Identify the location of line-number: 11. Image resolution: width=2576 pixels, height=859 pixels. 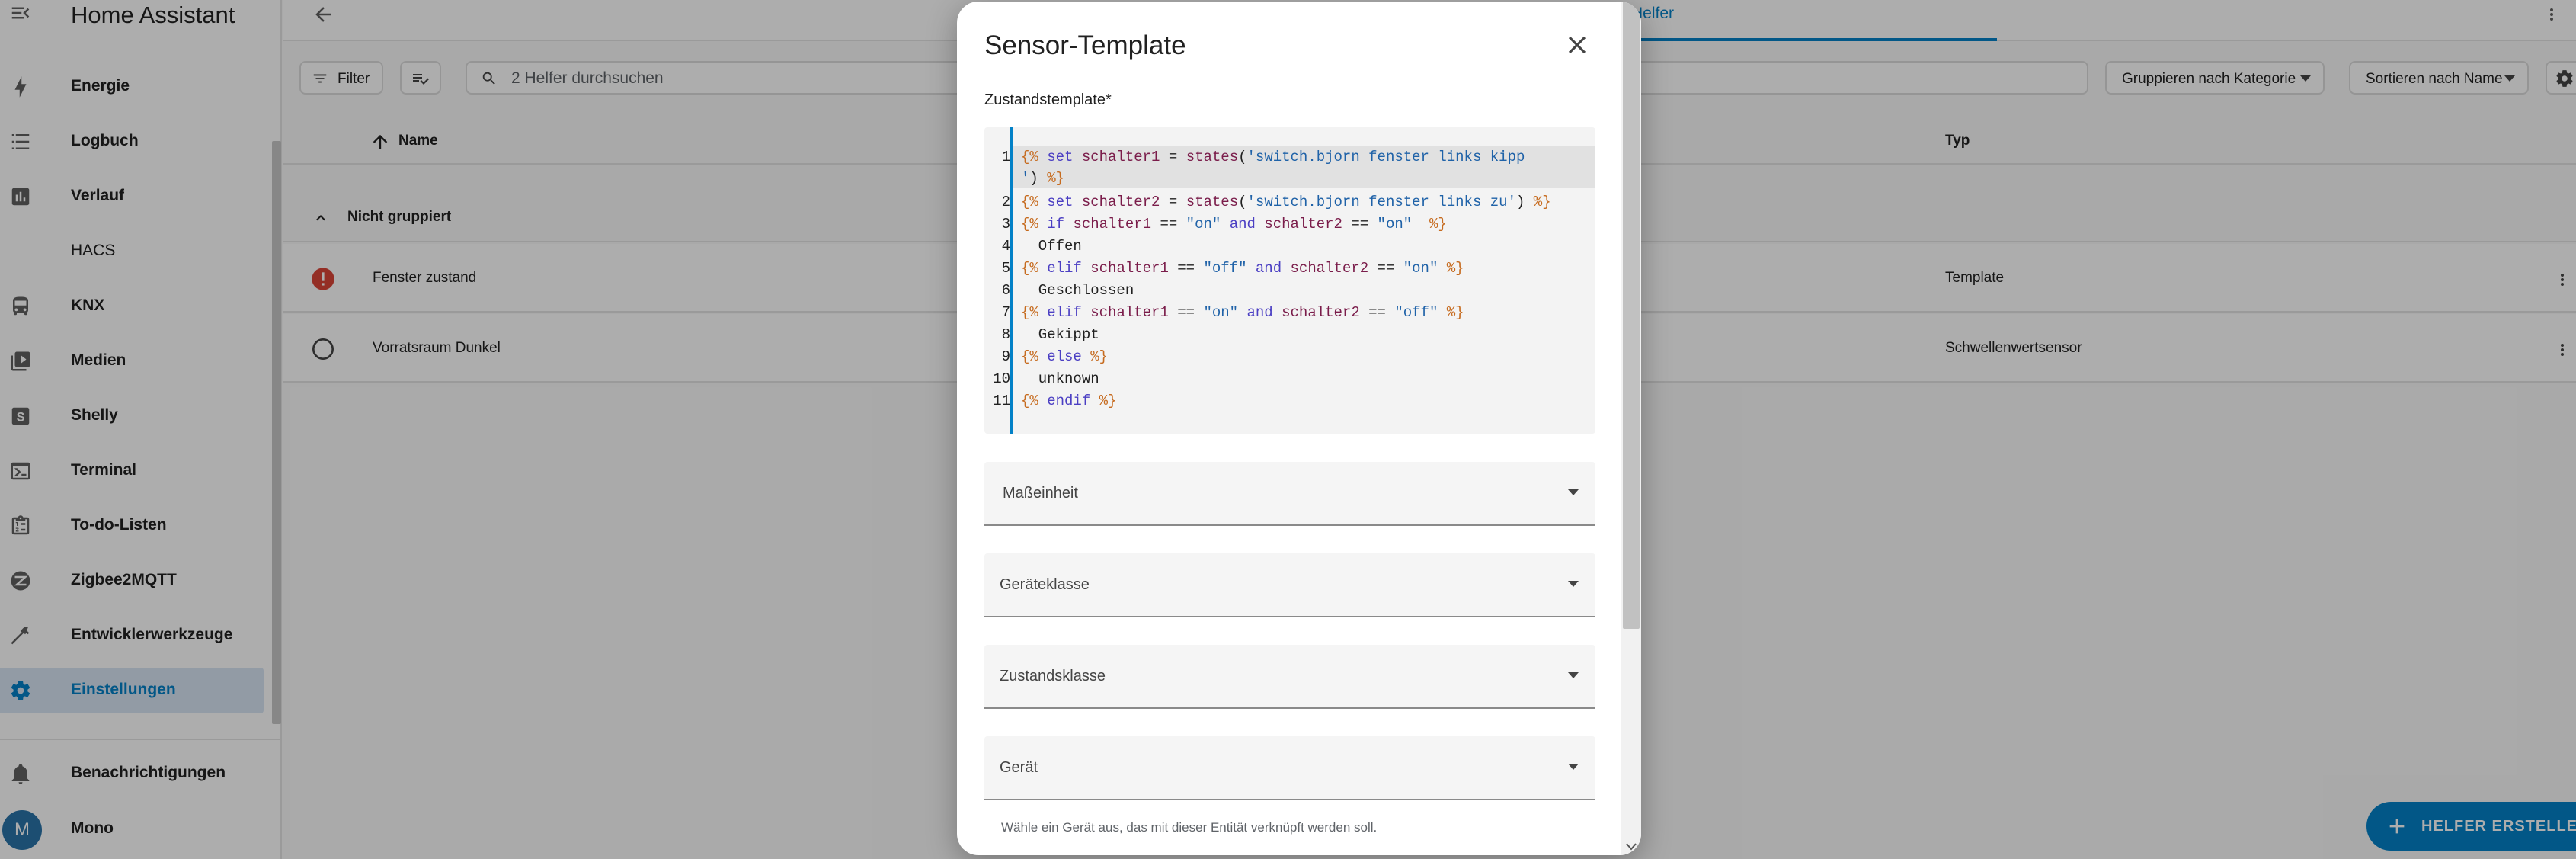
(1001, 401).